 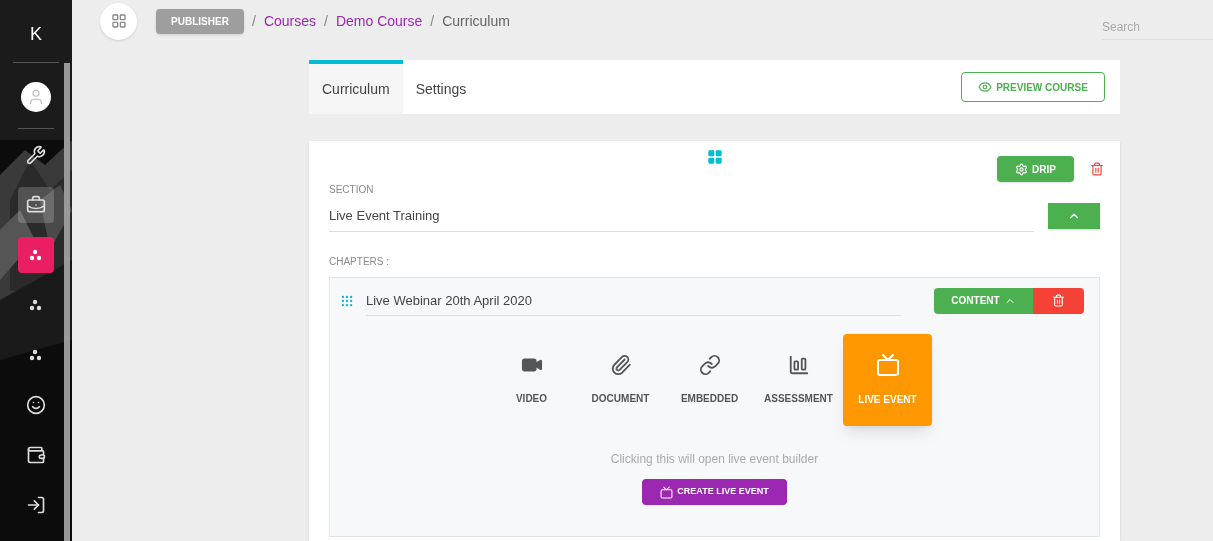 I want to click on logo: K, so click(x=36, y=32).